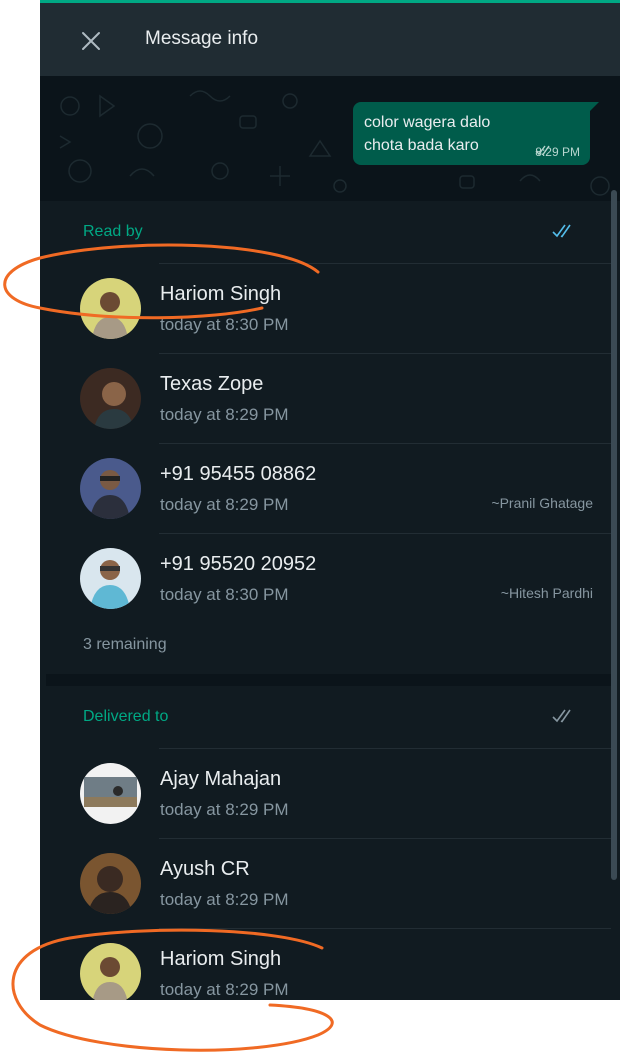 The height and width of the screenshot is (1061, 620). What do you see at coordinates (542, 503) in the screenshot?
I see `push-name: ~Pranil Ghatage` at bounding box center [542, 503].